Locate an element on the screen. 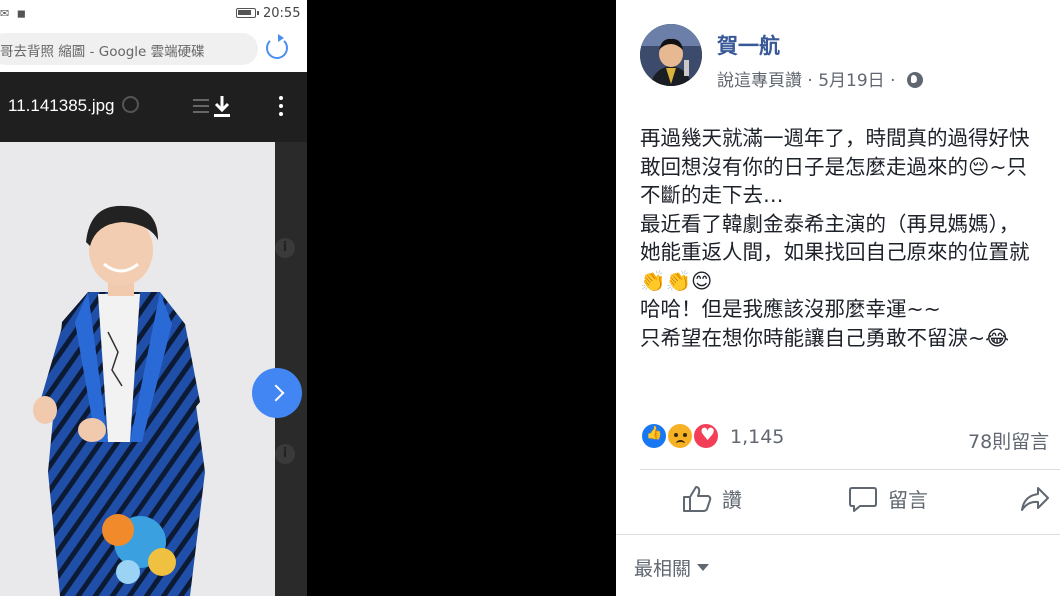 This screenshot has width=1060, height=596. like-icon is located at coordinates (654, 436).